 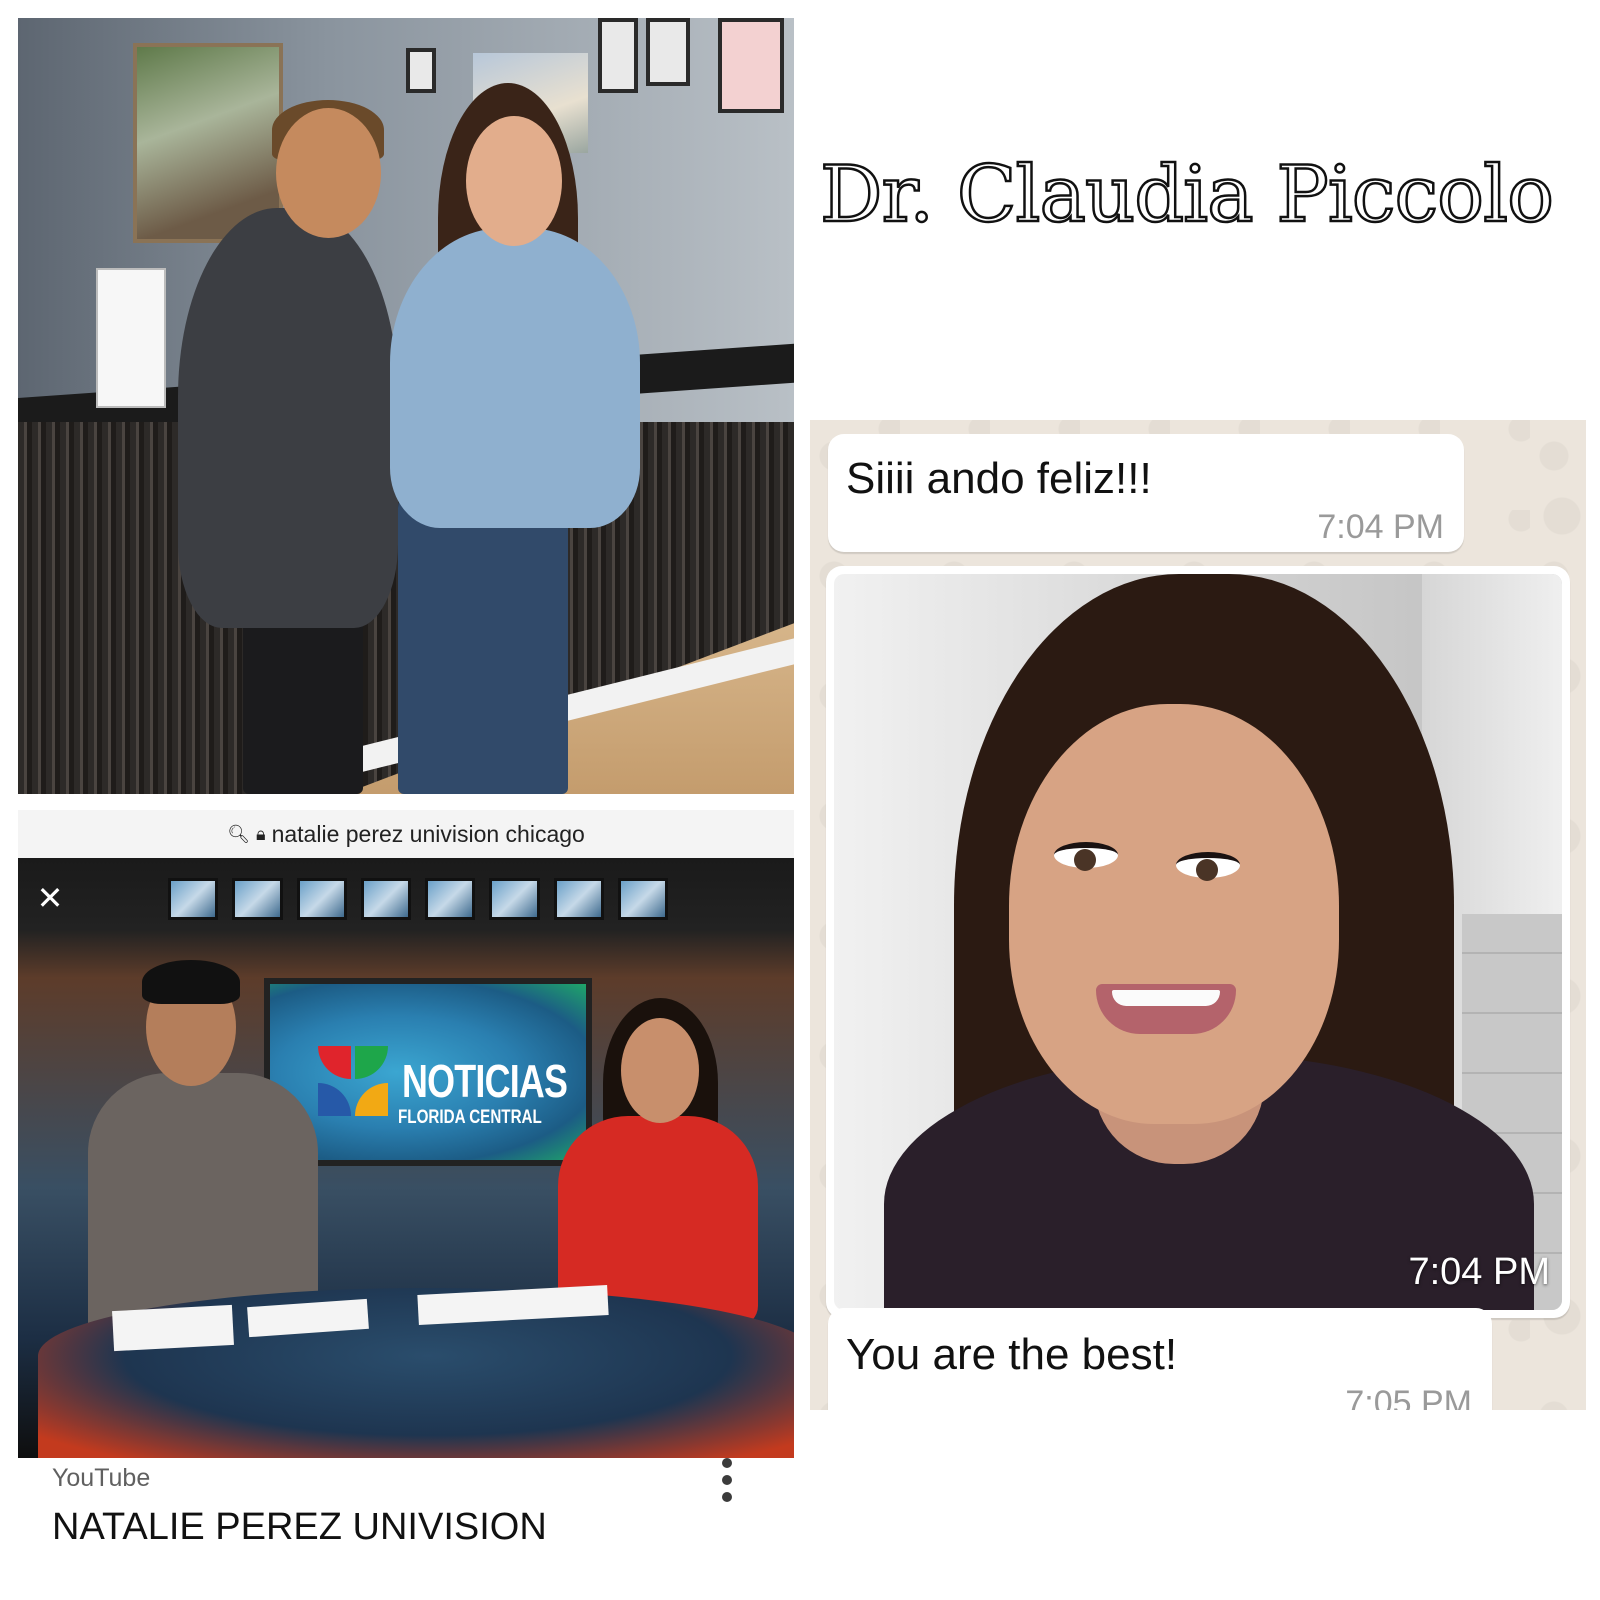 What do you see at coordinates (1166, 1009) in the screenshot?
I see `selfie-mouth` at bounding box center [1166, 1009].